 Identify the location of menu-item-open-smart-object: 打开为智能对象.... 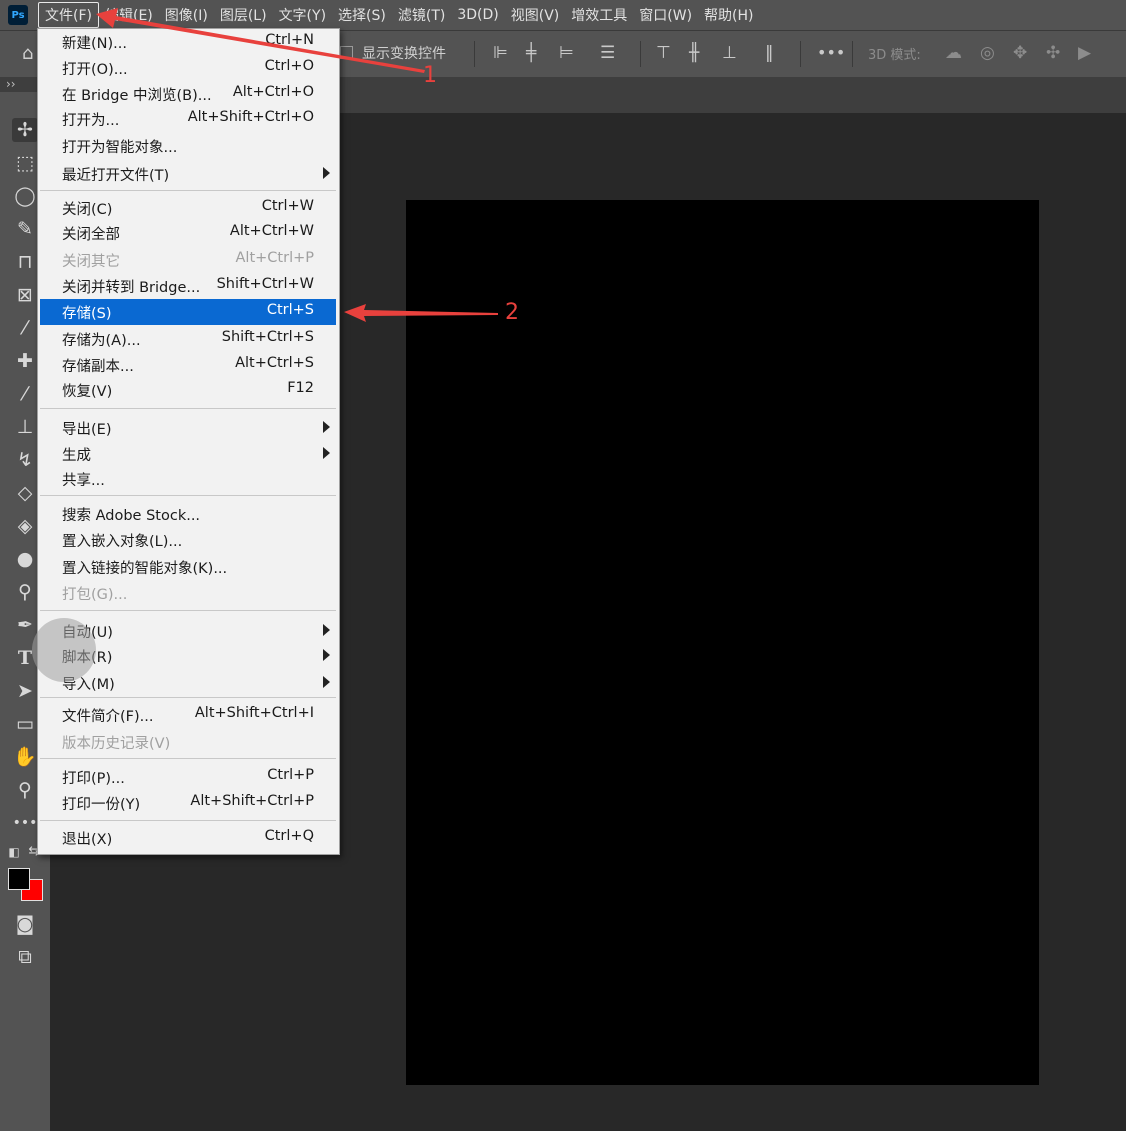
(188, 146).